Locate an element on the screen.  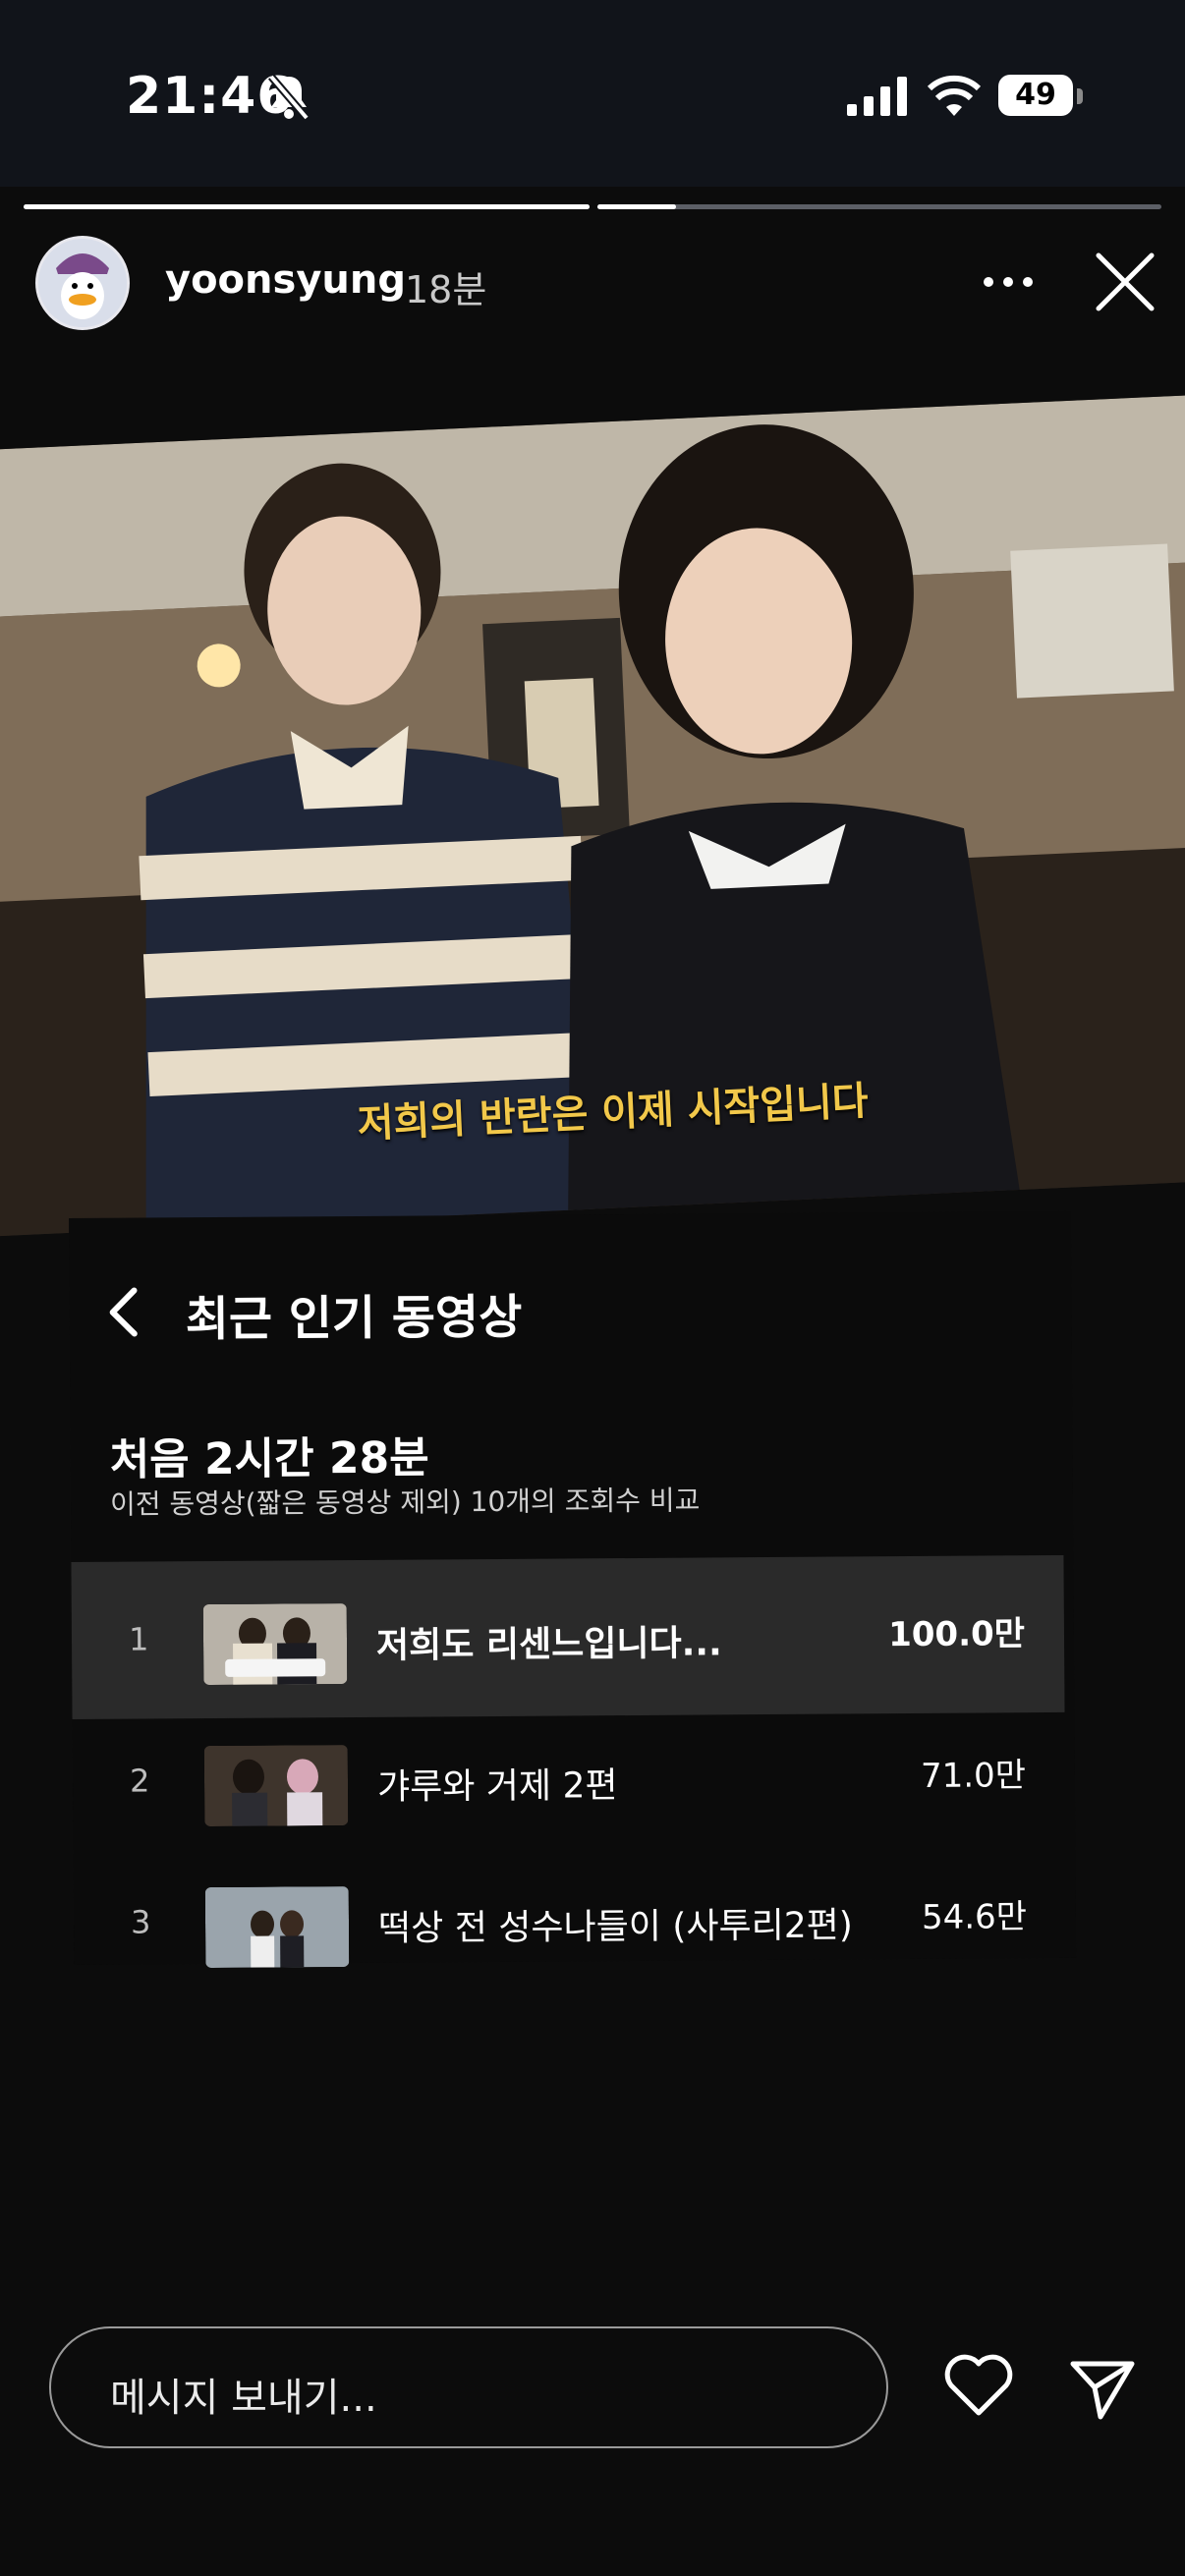
heart-icon is located at coordinates (979, 2385).